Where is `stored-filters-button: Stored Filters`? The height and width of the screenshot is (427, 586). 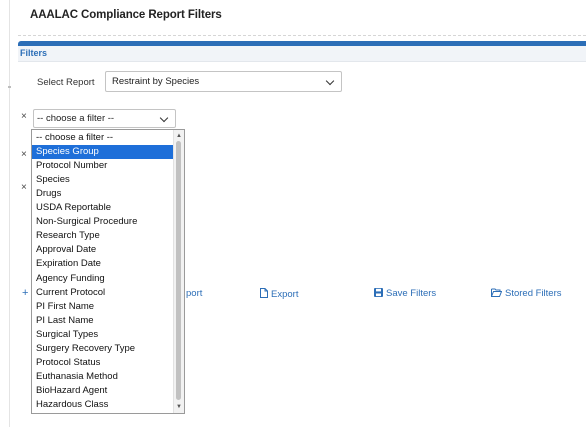
stored-filters-button: Stored Filters is located at coordinates (526, 293).